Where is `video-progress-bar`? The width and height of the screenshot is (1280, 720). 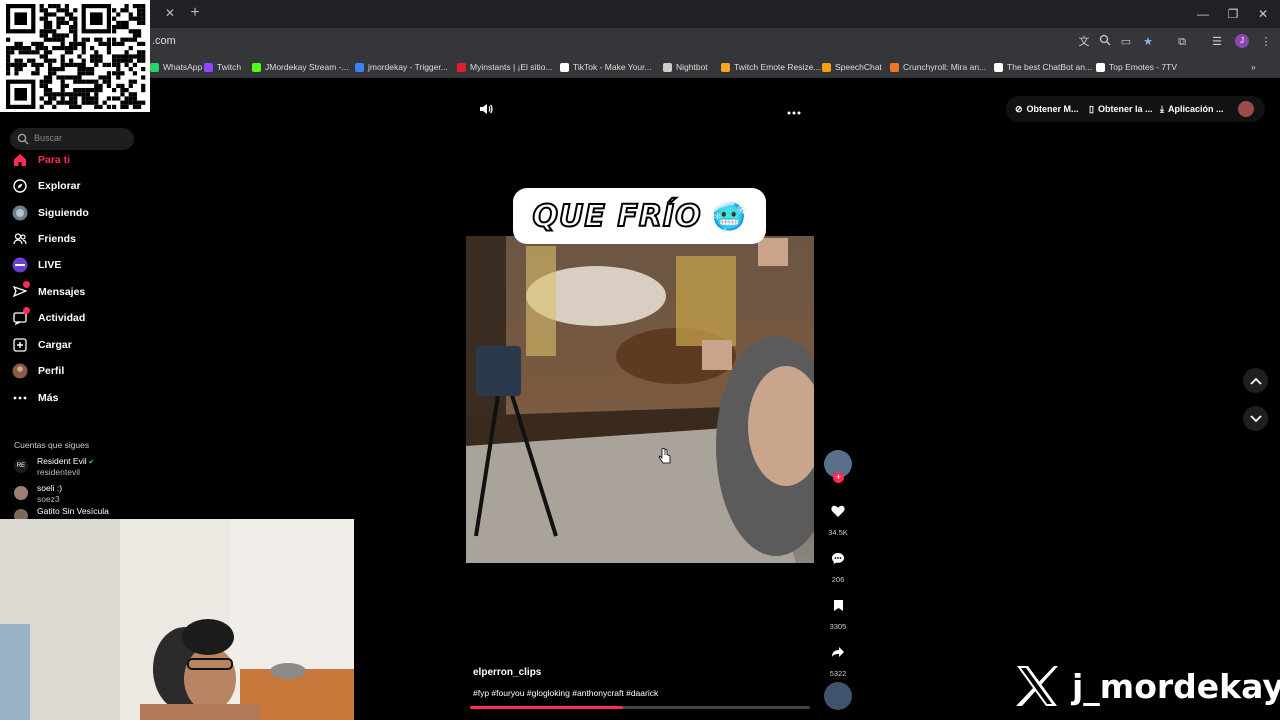
video-progress-bar is located at coordinates (640, 707).